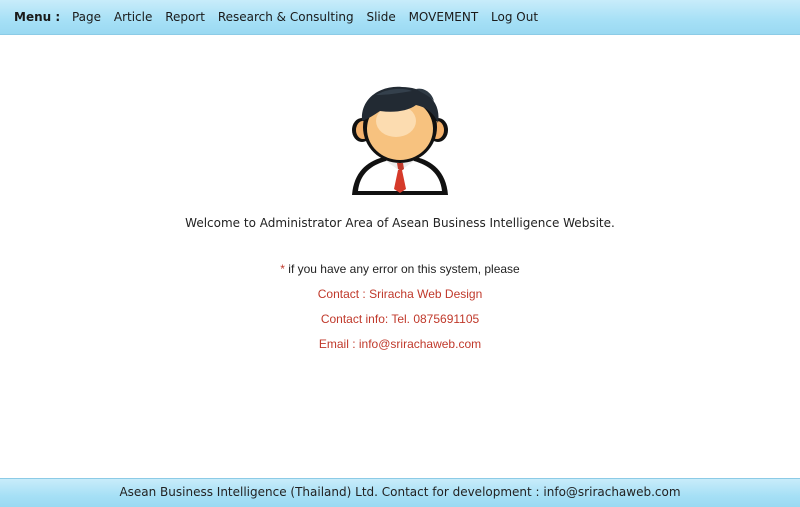 The width and height of the screenshot is (800, 507). I want to click on menu-item-report: Report, so click(185, 17).